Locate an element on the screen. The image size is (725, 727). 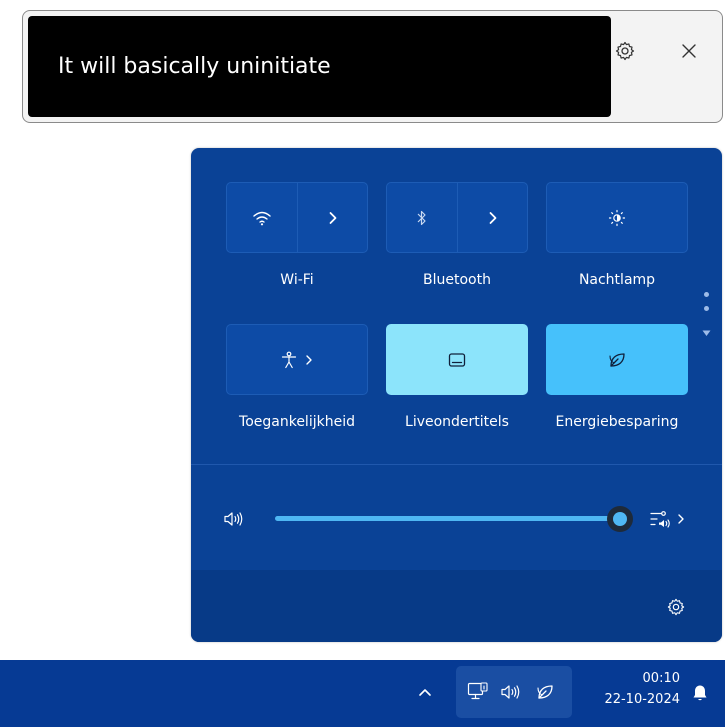
live-captions-icon is located at coordinates (457, 359).